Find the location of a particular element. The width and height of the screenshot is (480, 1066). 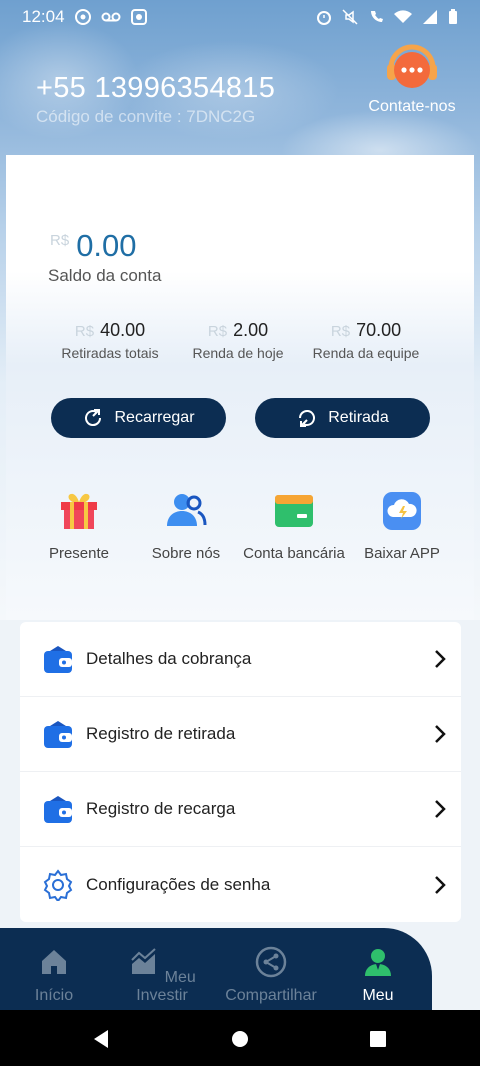

recents-icon is located at coordinates (378, 1039).